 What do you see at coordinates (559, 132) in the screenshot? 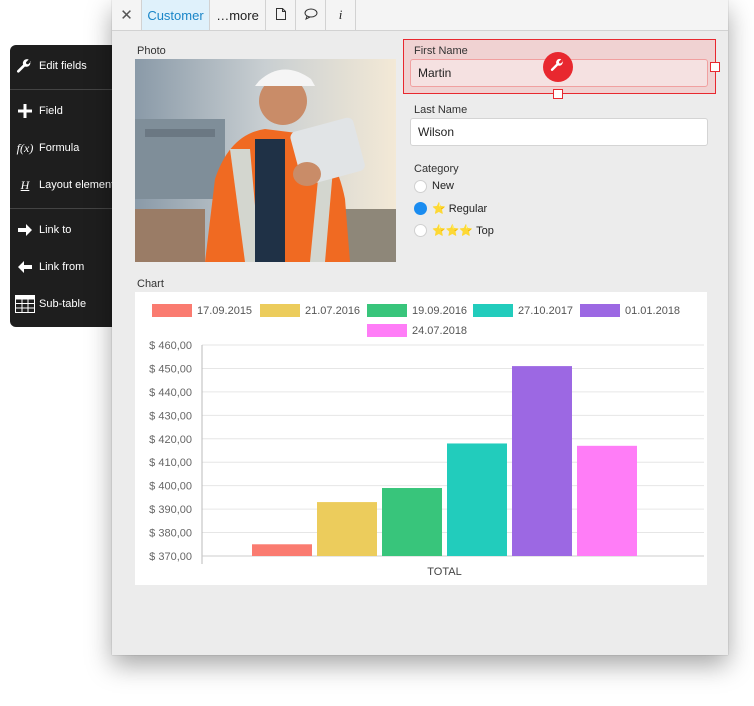
I see `last-name-field: Wilson` at bounding box center [559, 132].